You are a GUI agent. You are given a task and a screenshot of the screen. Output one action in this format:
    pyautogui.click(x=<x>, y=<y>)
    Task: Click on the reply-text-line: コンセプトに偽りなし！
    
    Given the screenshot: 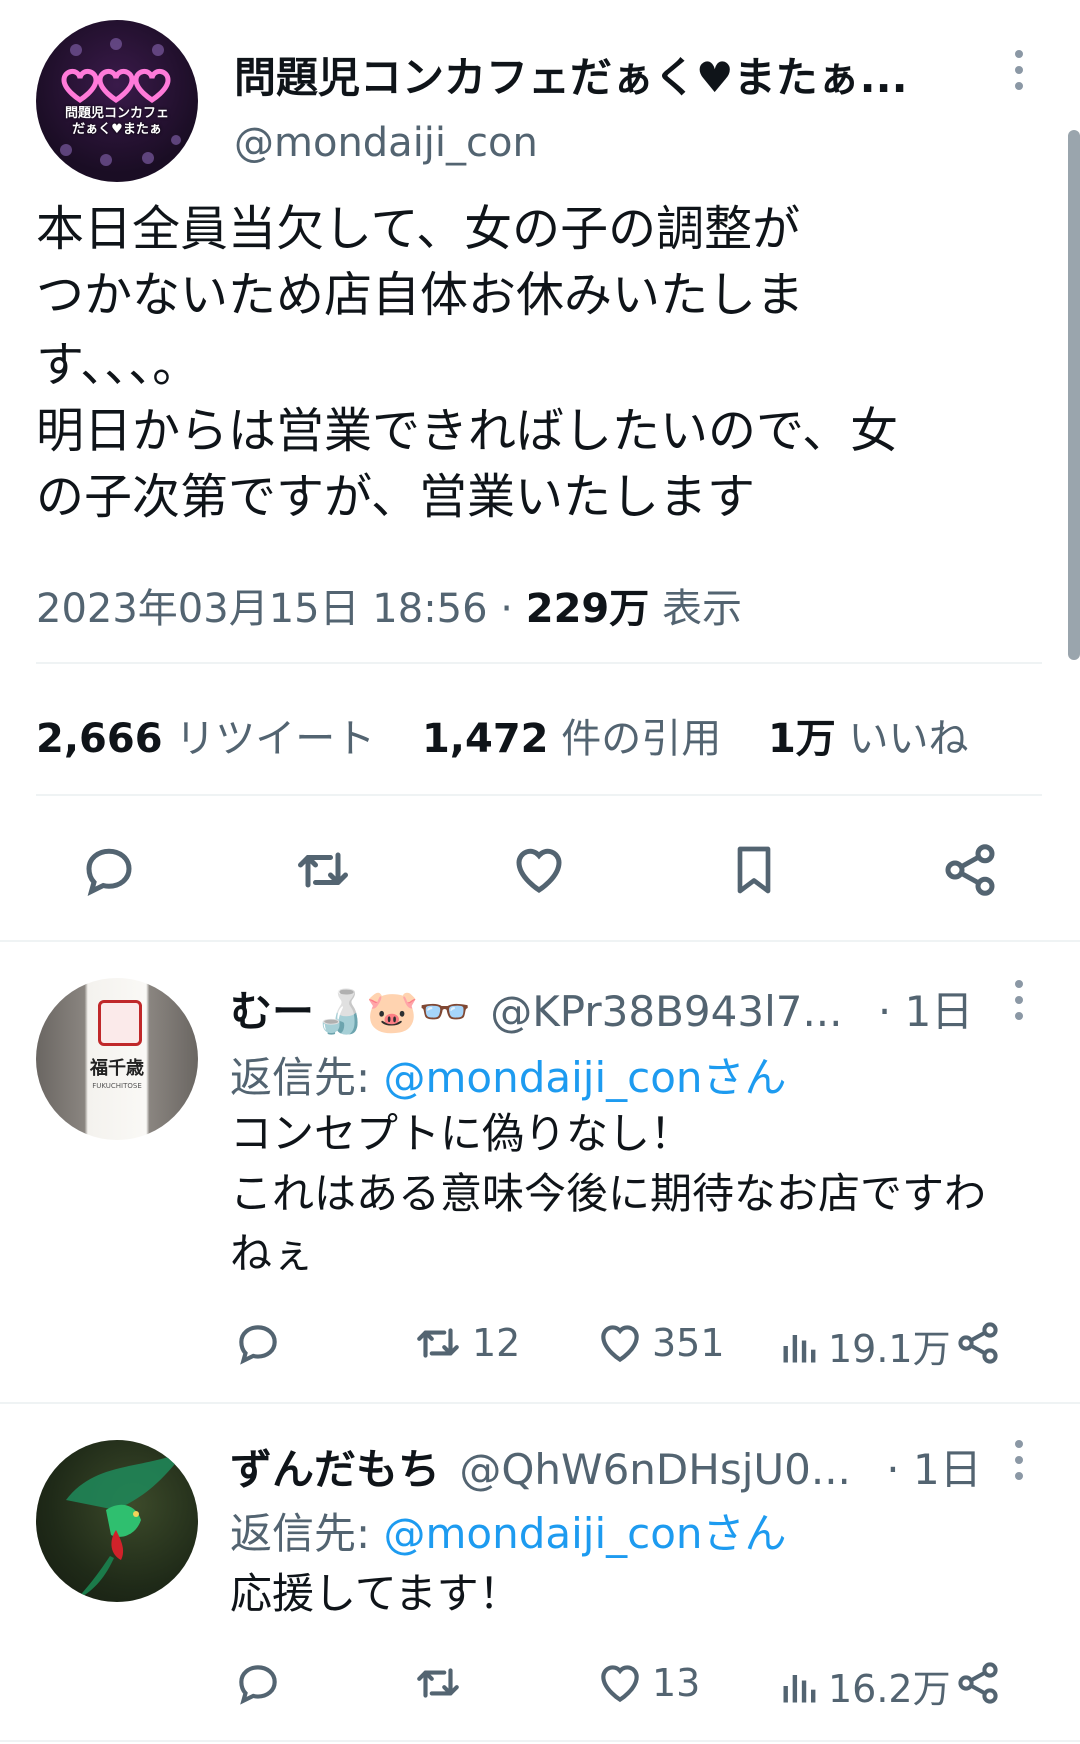 What is the action you would take?
    pyautogui.click(x=461, y=1133)
    